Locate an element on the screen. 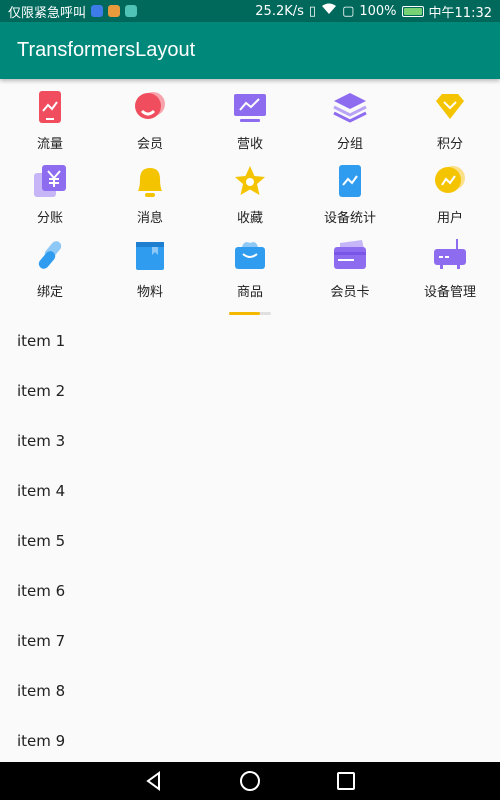 This screenshot has height=800, width=500. back-button is located at coordinates (154, 781).